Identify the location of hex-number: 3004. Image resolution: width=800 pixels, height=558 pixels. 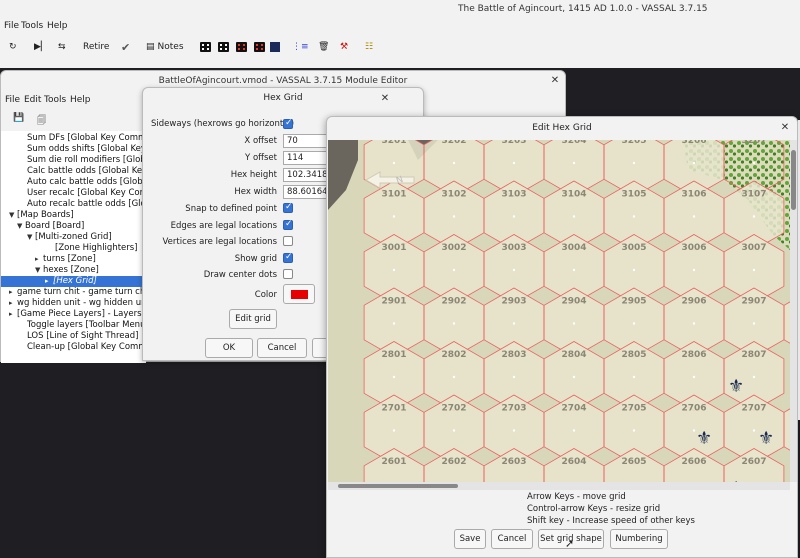
(573, 248).